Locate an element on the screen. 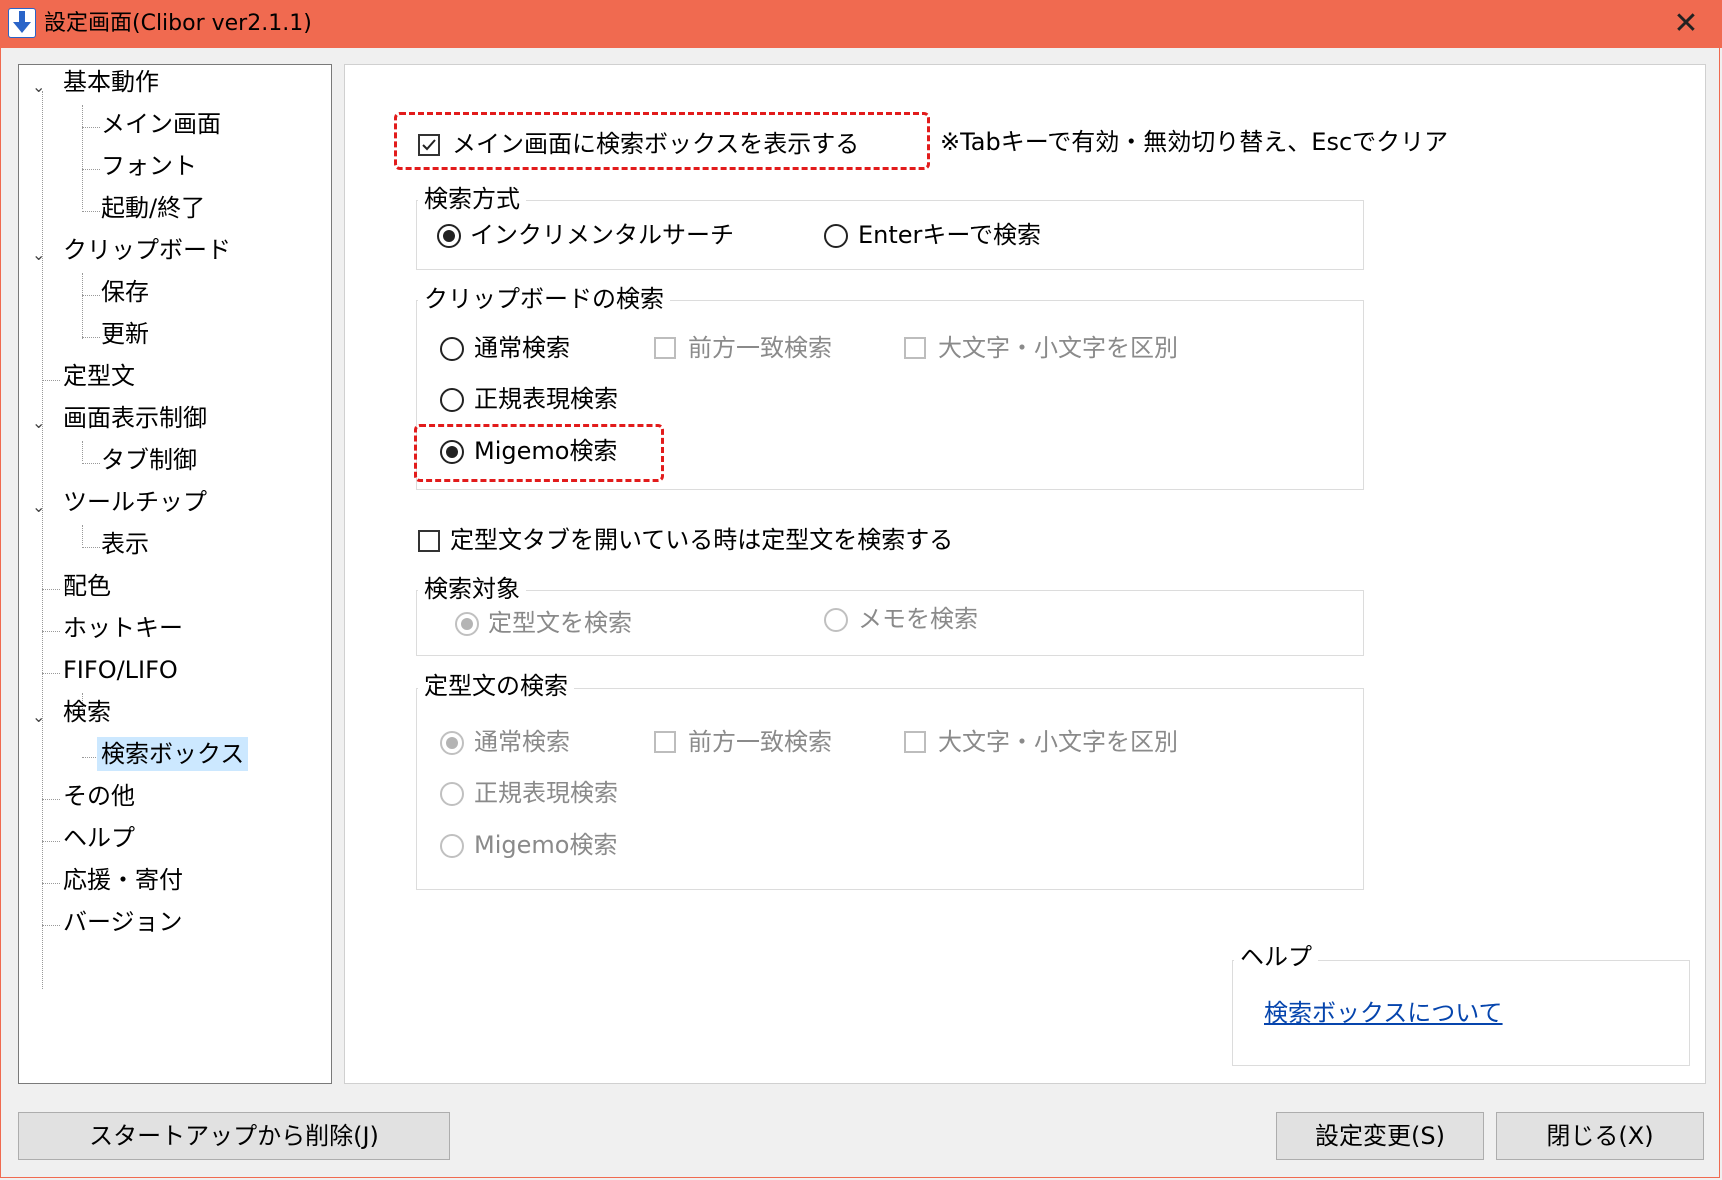 The height and width of the screenshot is (1180, 1722). tree-item-font: フォント is located at coordinates (149, 166).